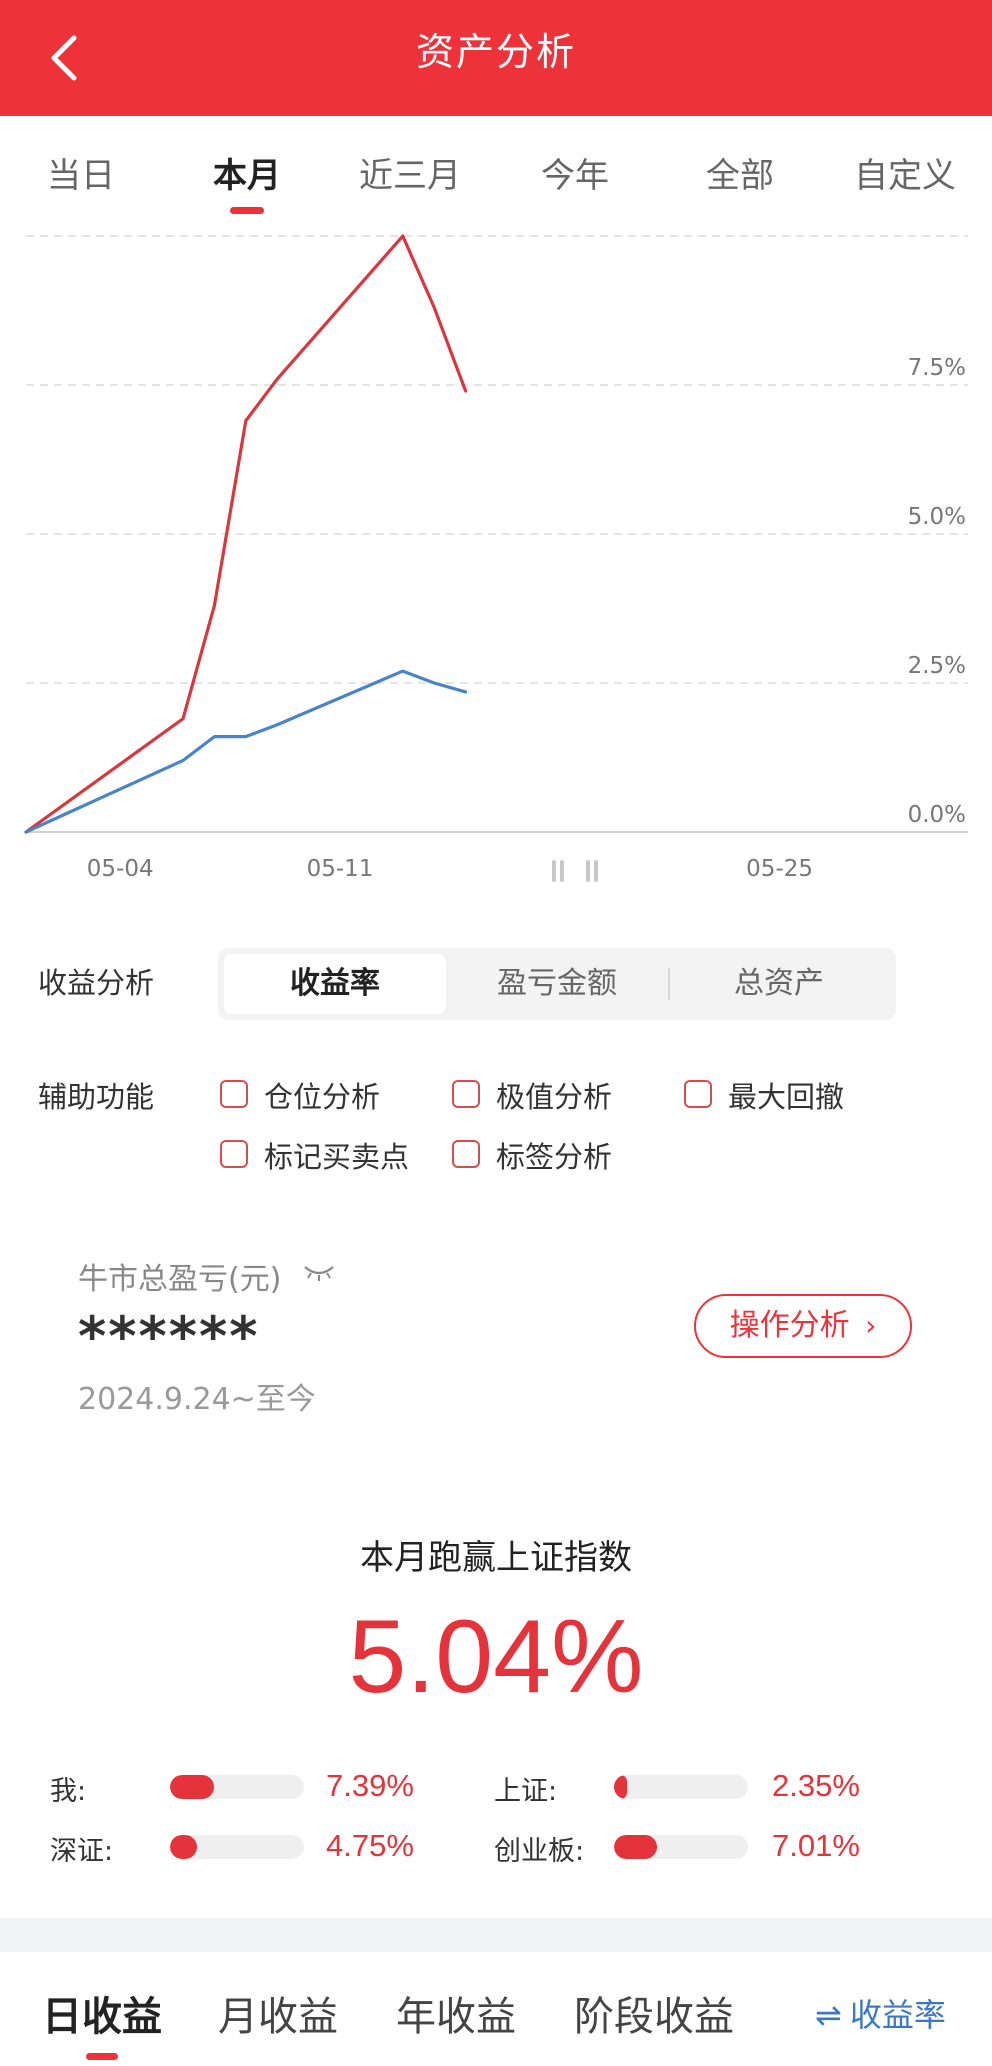 This screenshot has height=2066, width=992. What do you see at coordinates (495, 52) in the screenshot?
I see `page-title: 资产分析` at bounding box center [495, 52].